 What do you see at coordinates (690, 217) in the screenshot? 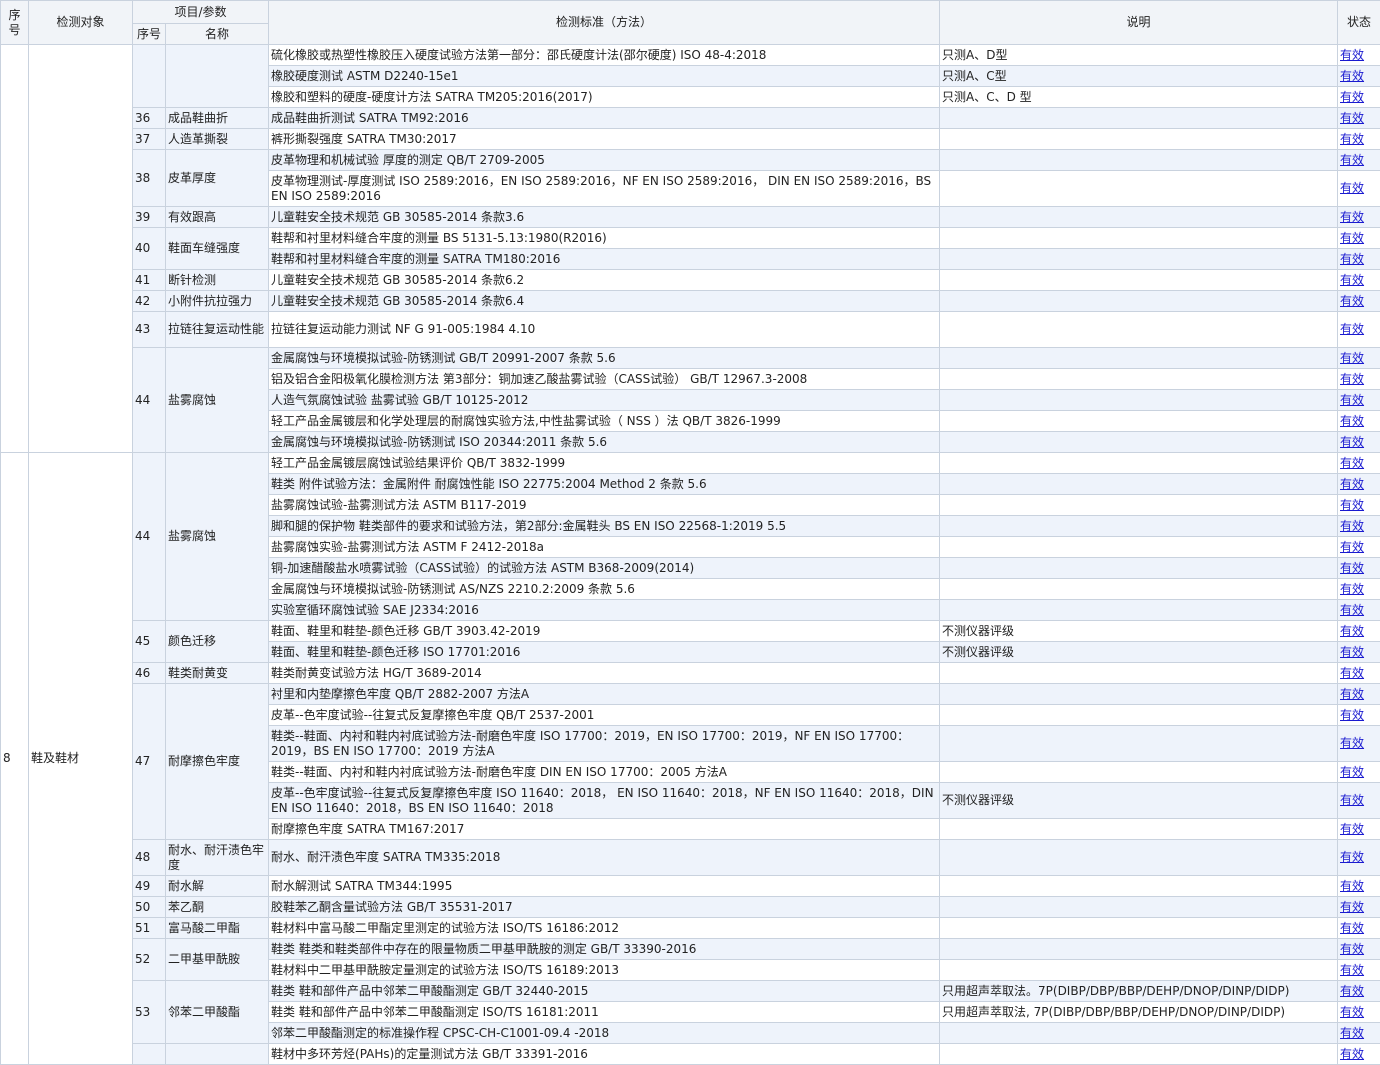
I see `table-row: 39有效跟高儿童鞋安全技术规范 GB 30585-2014 条款3.6有效` at bounding box center [690, 217].